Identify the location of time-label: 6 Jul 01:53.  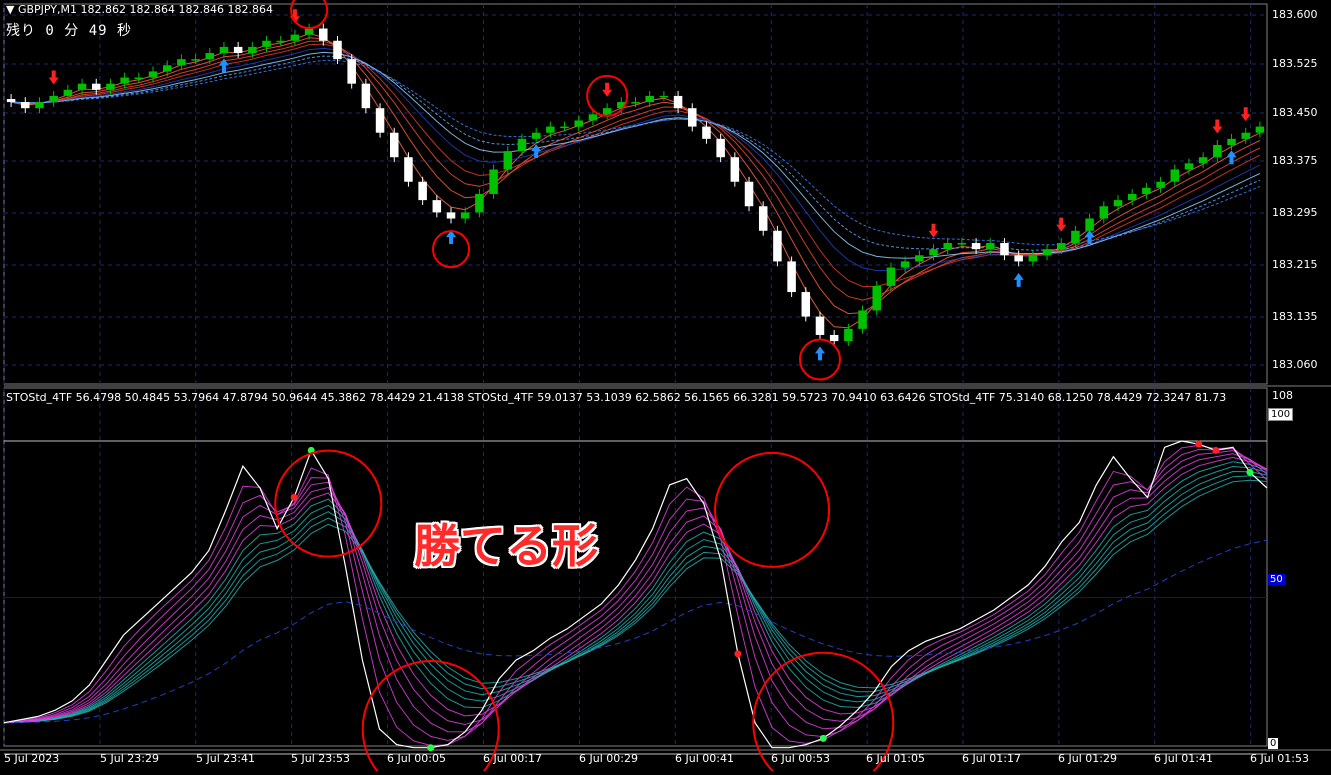
(1279, 758).